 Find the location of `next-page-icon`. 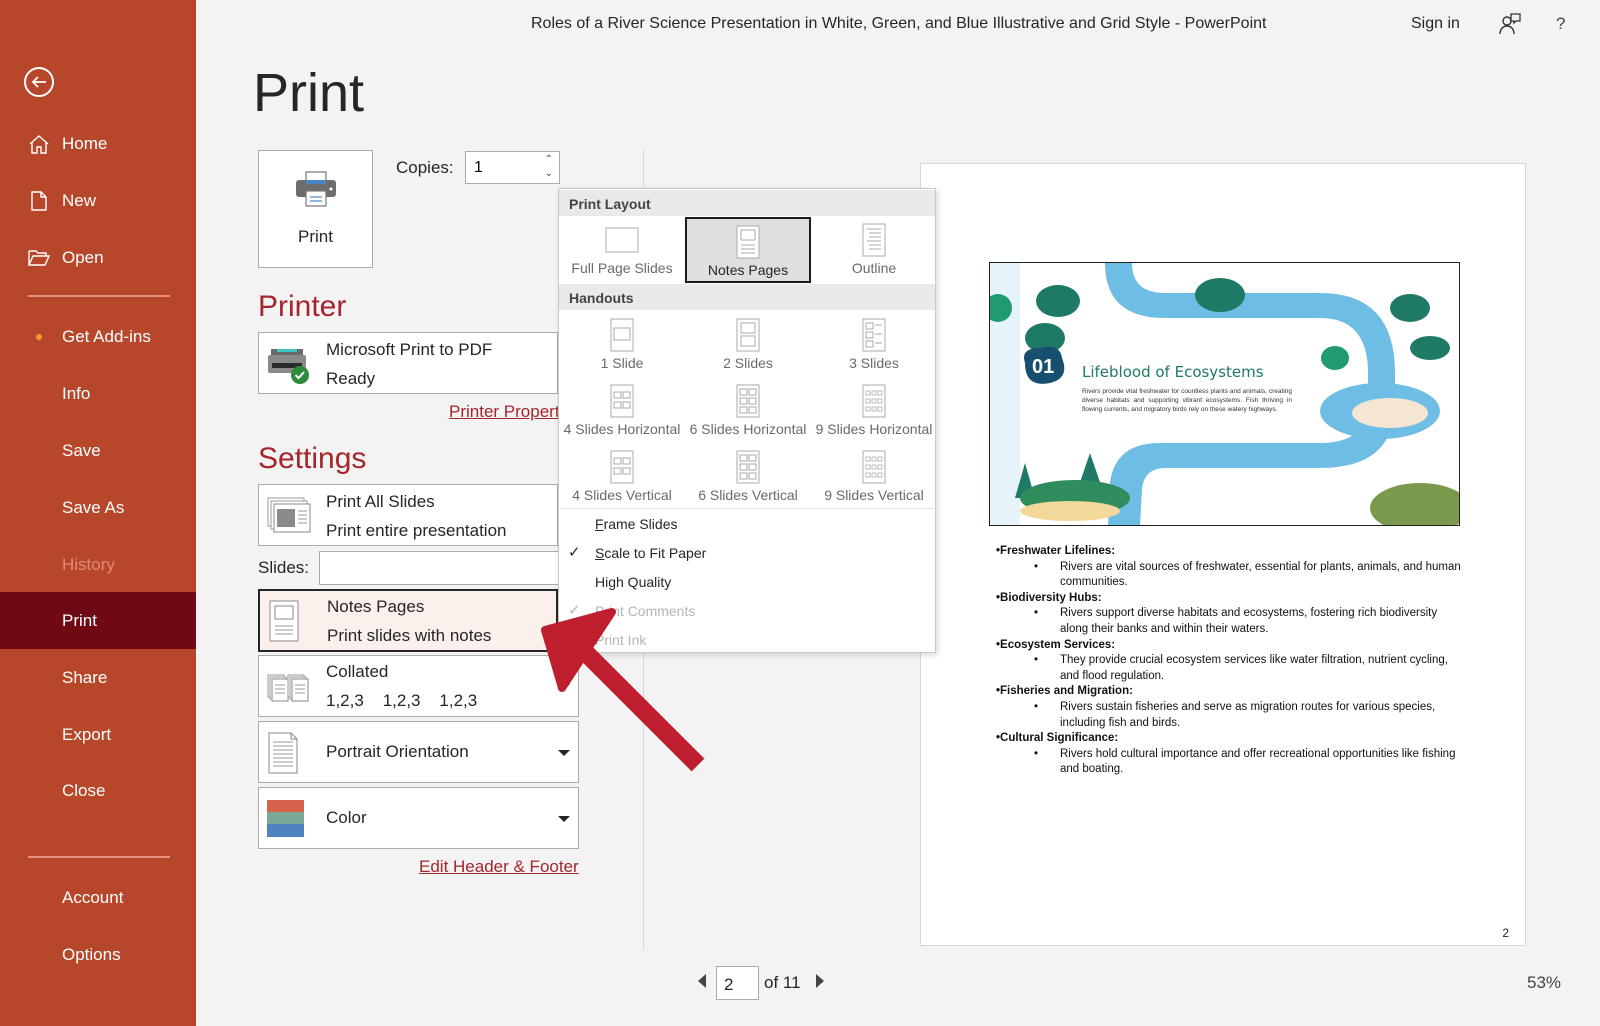

next-page-icon is located at coordinates (820, 981).